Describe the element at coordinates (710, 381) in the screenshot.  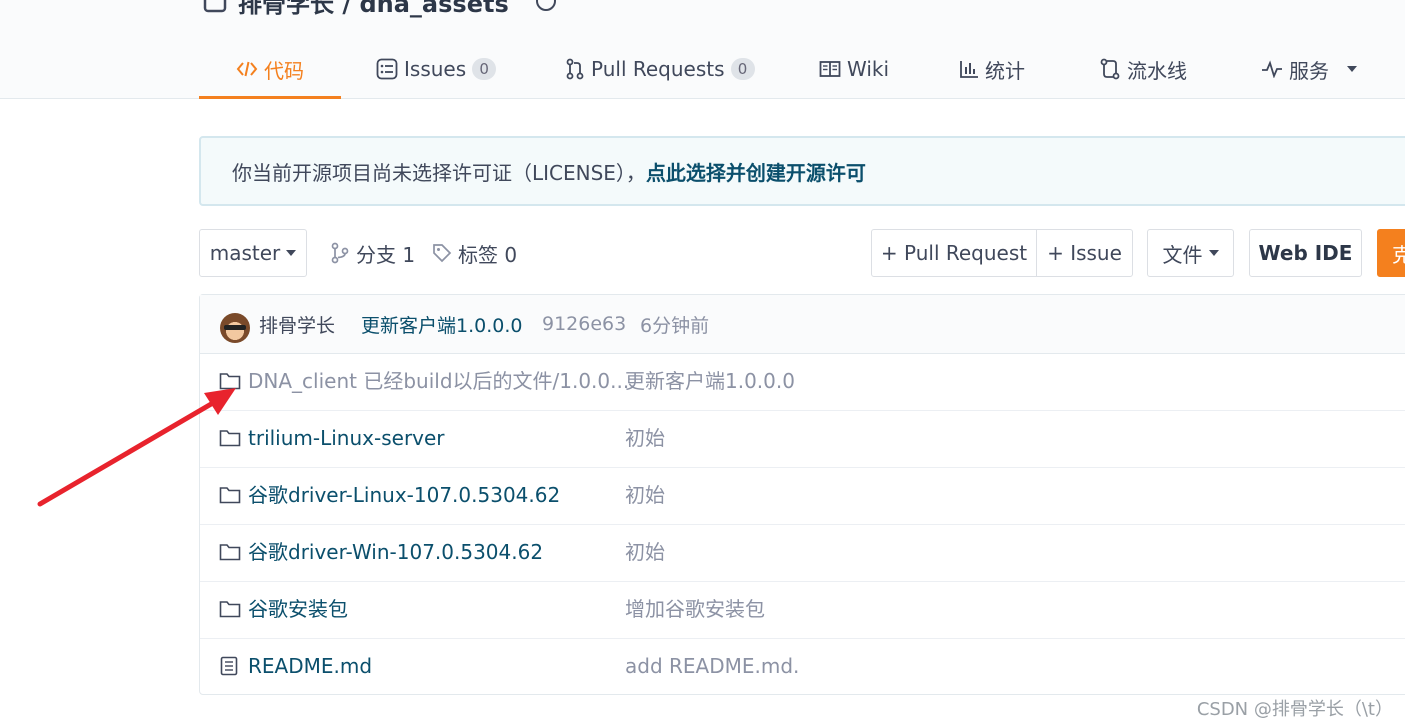
I see `file-commit-message: 更新客户端1.0.0.0` at that location.